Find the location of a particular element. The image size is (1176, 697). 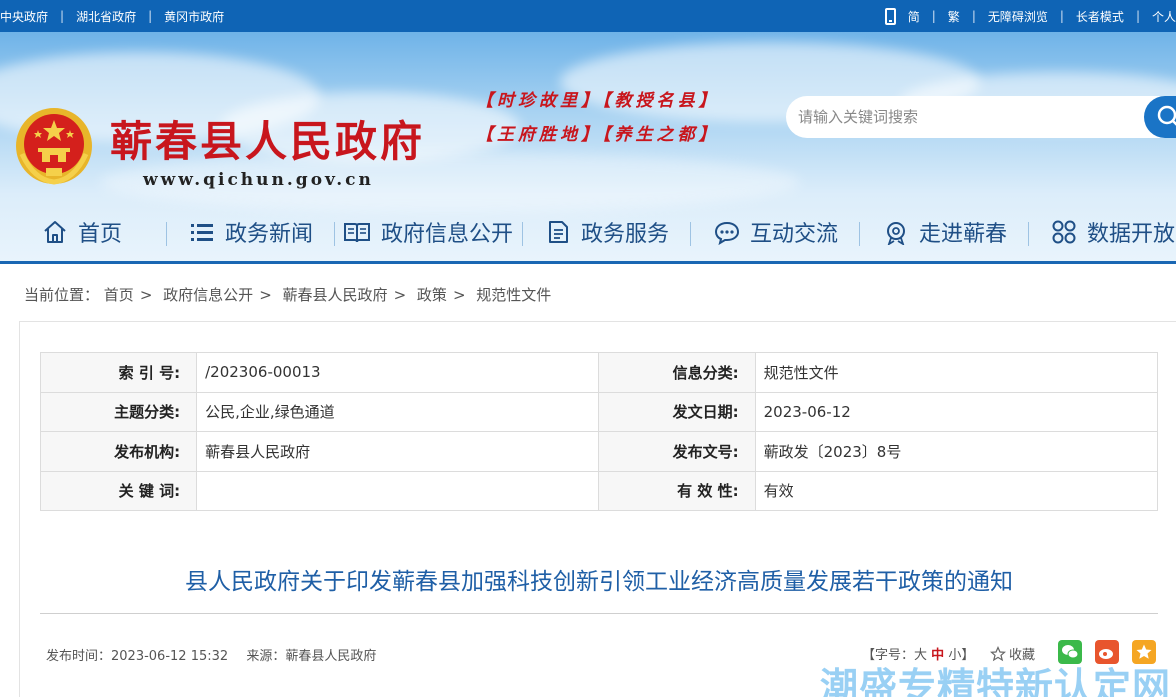

publish-info: 发布时间：2023-06-12 15:32 来源：蕲春县人民政府 is located at coordinates (211, 654).